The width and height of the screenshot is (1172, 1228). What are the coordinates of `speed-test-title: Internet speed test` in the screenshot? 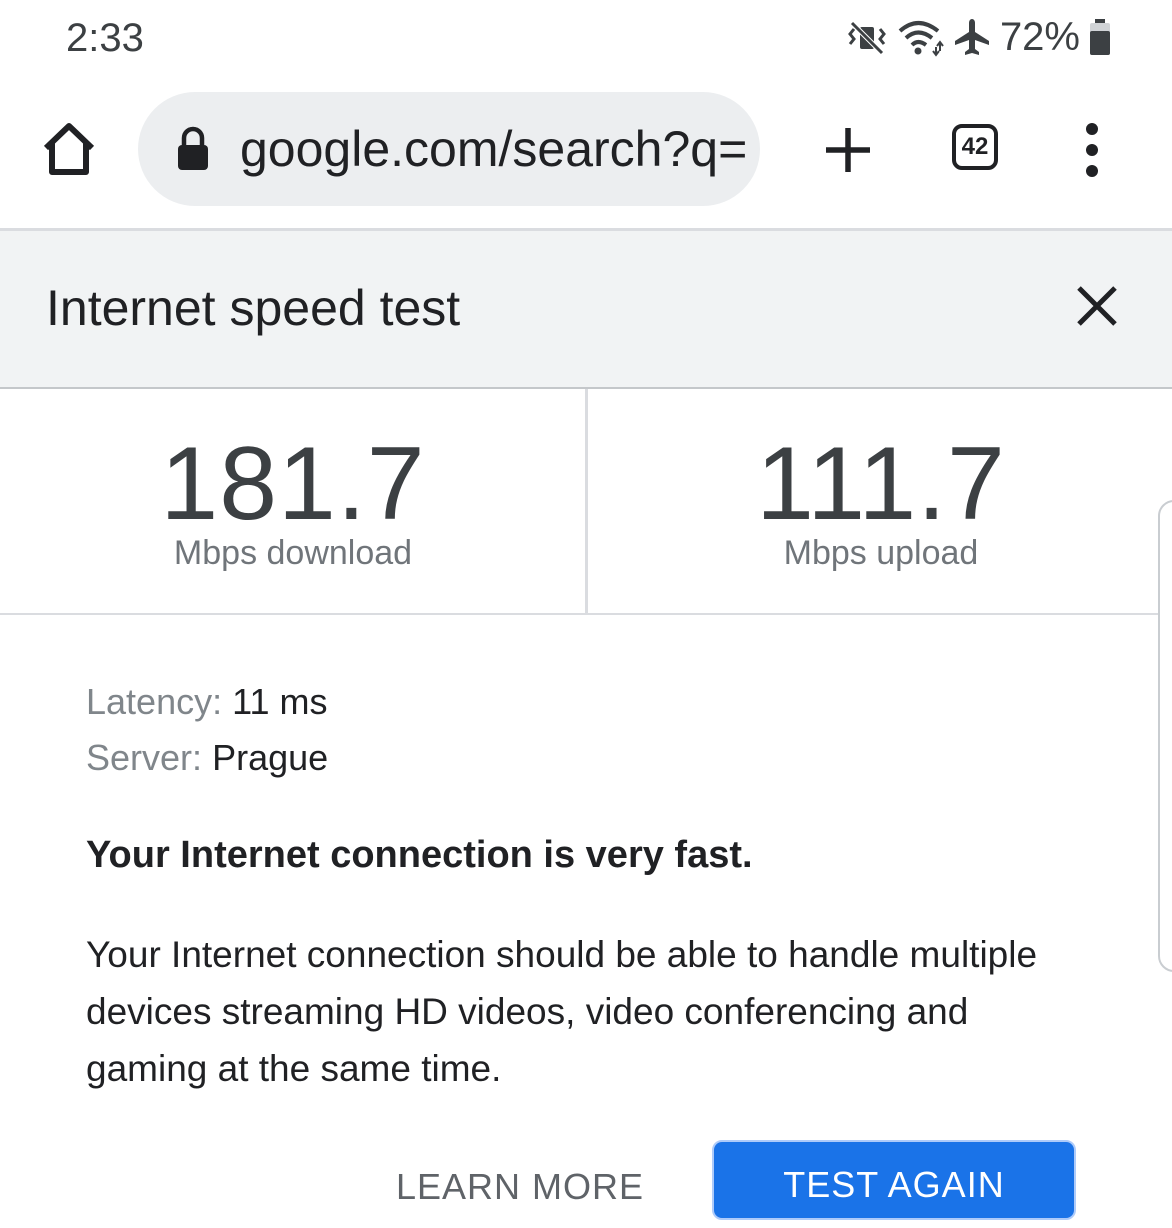 It's located at (253, 308).